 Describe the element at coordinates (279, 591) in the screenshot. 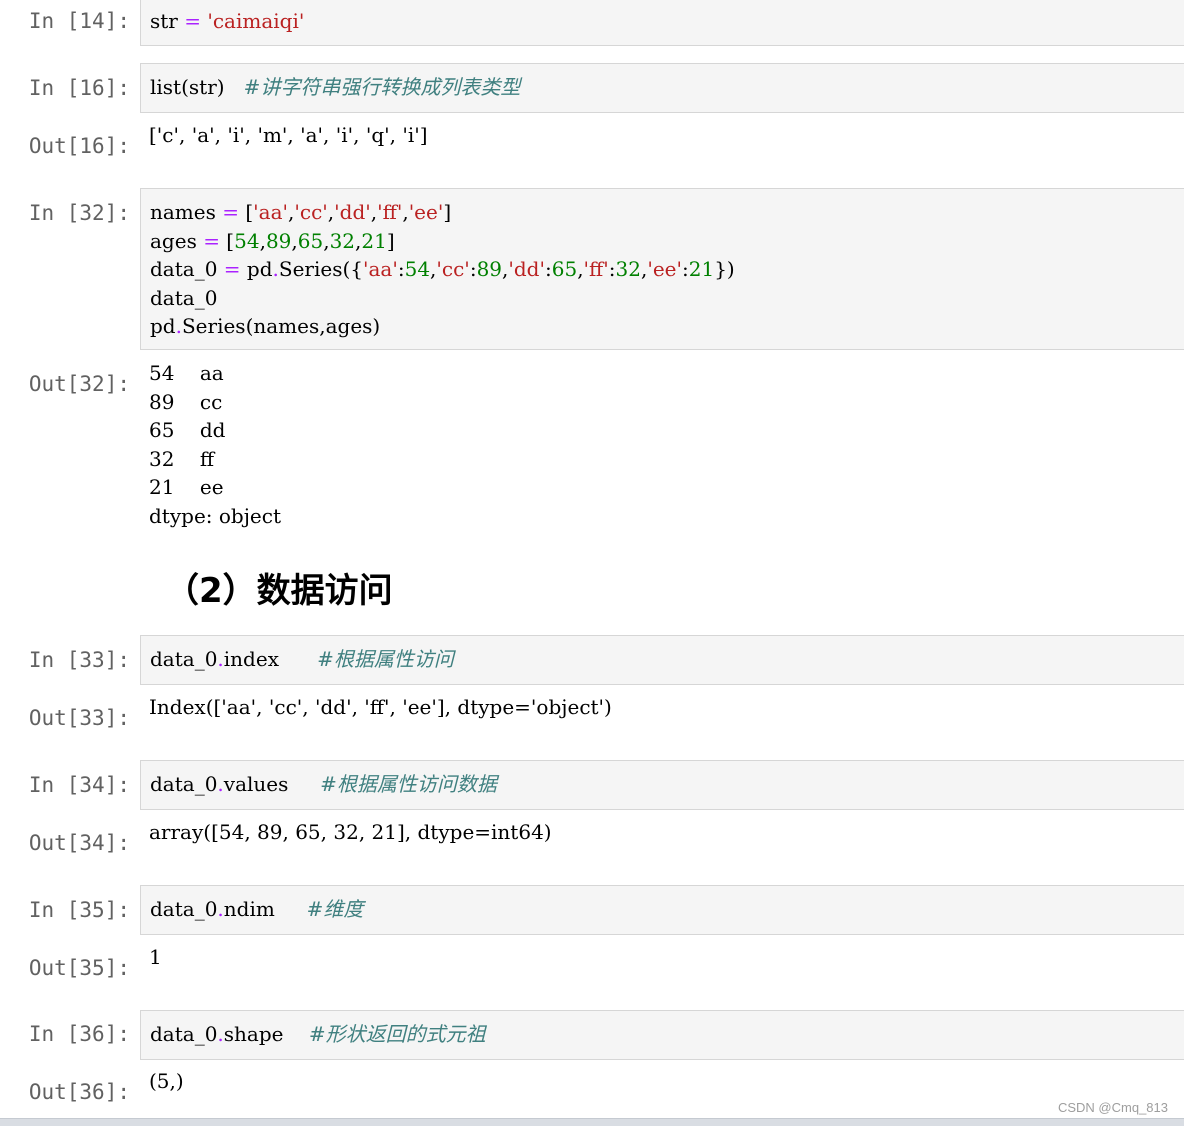

I see `section-heading: （2）数据访问` at that location.